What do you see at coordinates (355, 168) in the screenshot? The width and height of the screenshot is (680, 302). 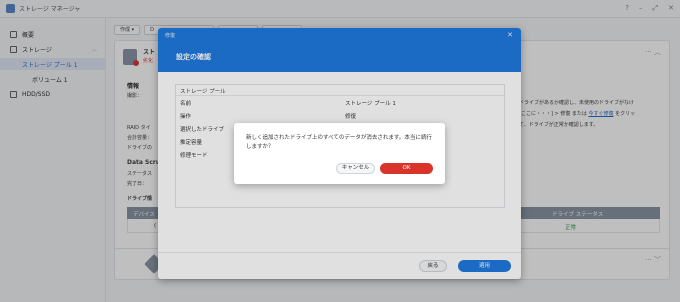 I see `cancel-button: キャンセル` at bounding box center [355, 168].